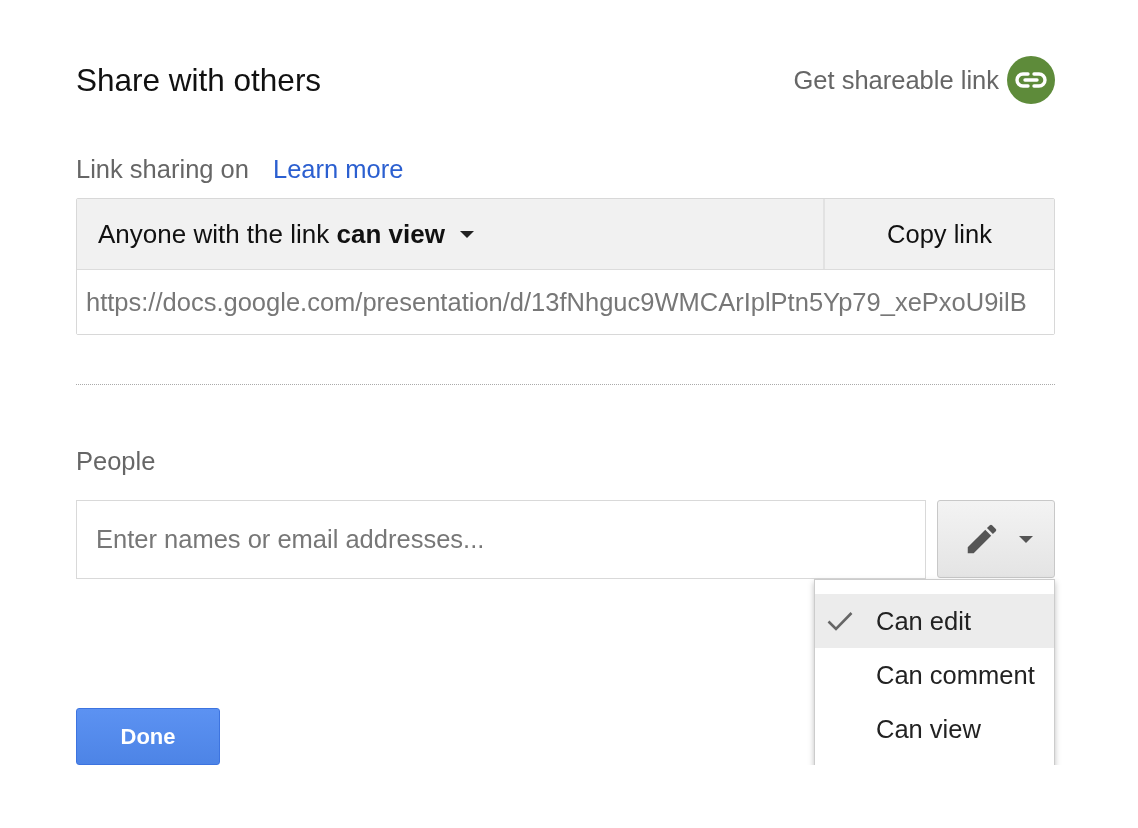 The height and width of the screenshot is (828, 1138). I want to click on link-sharing-label: Link sharing on, so click(162, 169).